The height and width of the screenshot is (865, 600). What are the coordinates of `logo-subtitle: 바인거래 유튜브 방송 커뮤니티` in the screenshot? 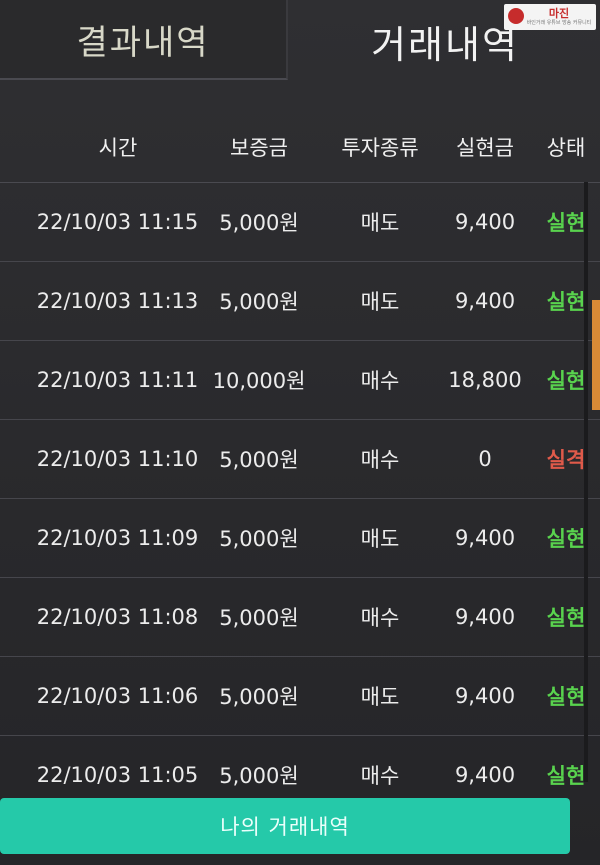 It's located at (559, 23).